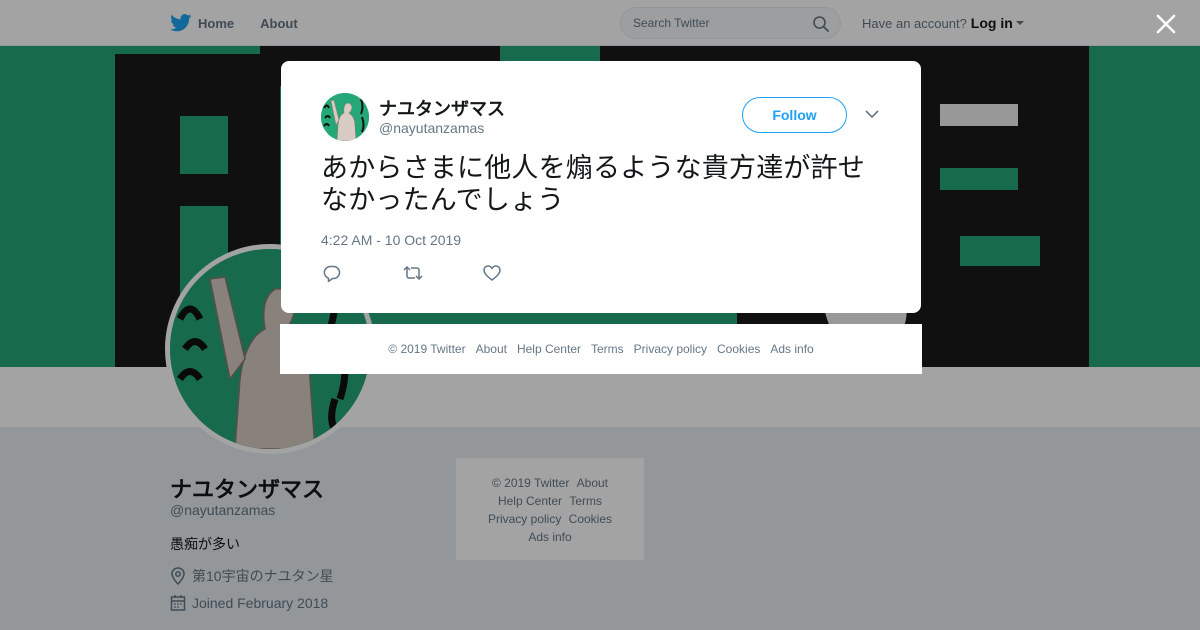 Image resolution: width=1200 pixels, height=630 pixels. What do you see at coordinates (523, 275) in the screenshot?
I see `like-button` at bounding box center [523, 275].